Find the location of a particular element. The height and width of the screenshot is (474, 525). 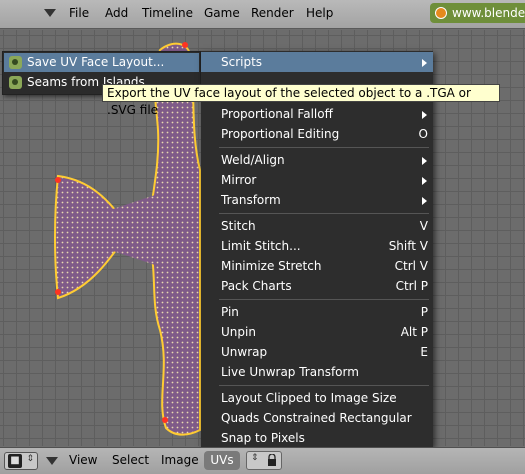

menu-item-label: Live Unwrap Transform is located at coordinates (290, 372).